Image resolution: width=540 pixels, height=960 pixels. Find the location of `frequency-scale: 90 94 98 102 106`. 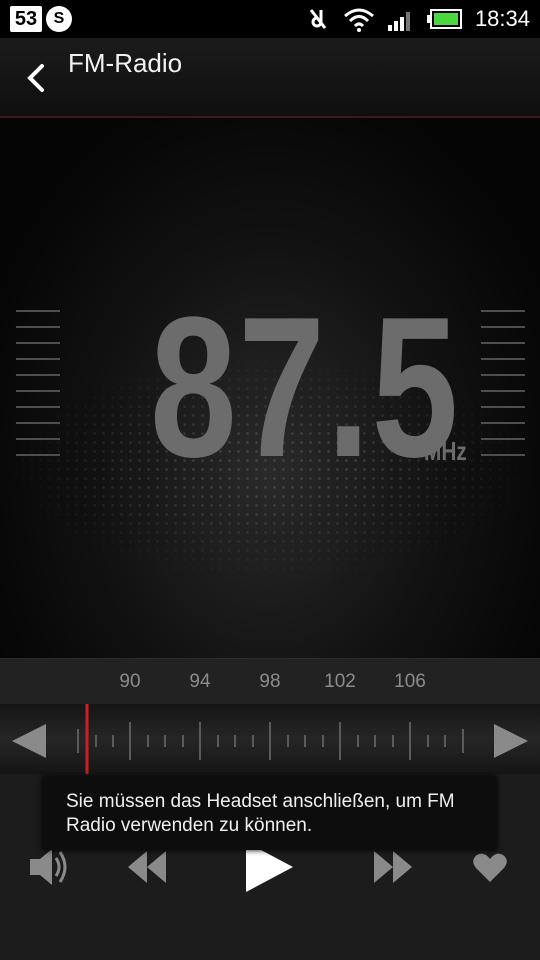

frequency-scale: 90 94 98 102 106 is located at coordinates (270, 681).